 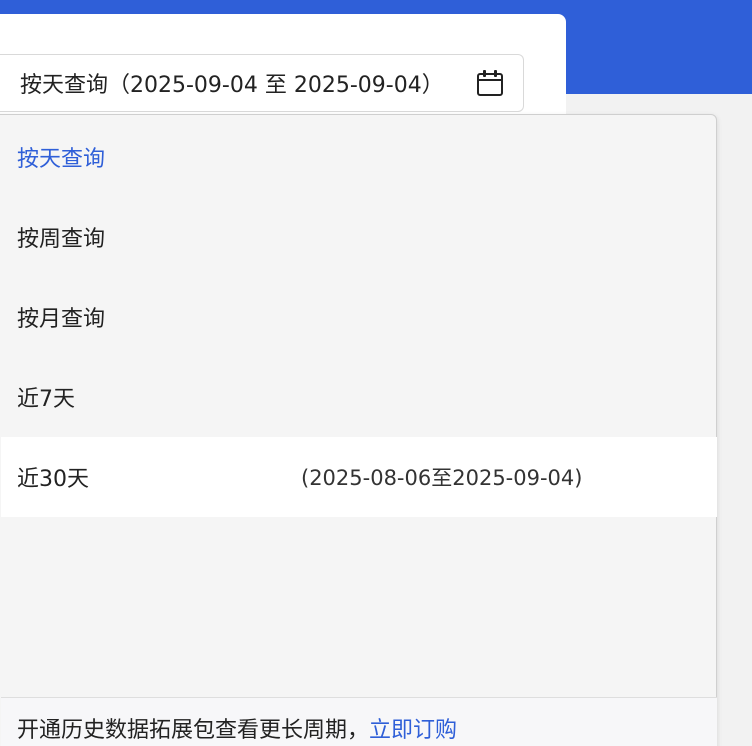 I want to click on option-label: 按月查询, so click(x=61, y=319).